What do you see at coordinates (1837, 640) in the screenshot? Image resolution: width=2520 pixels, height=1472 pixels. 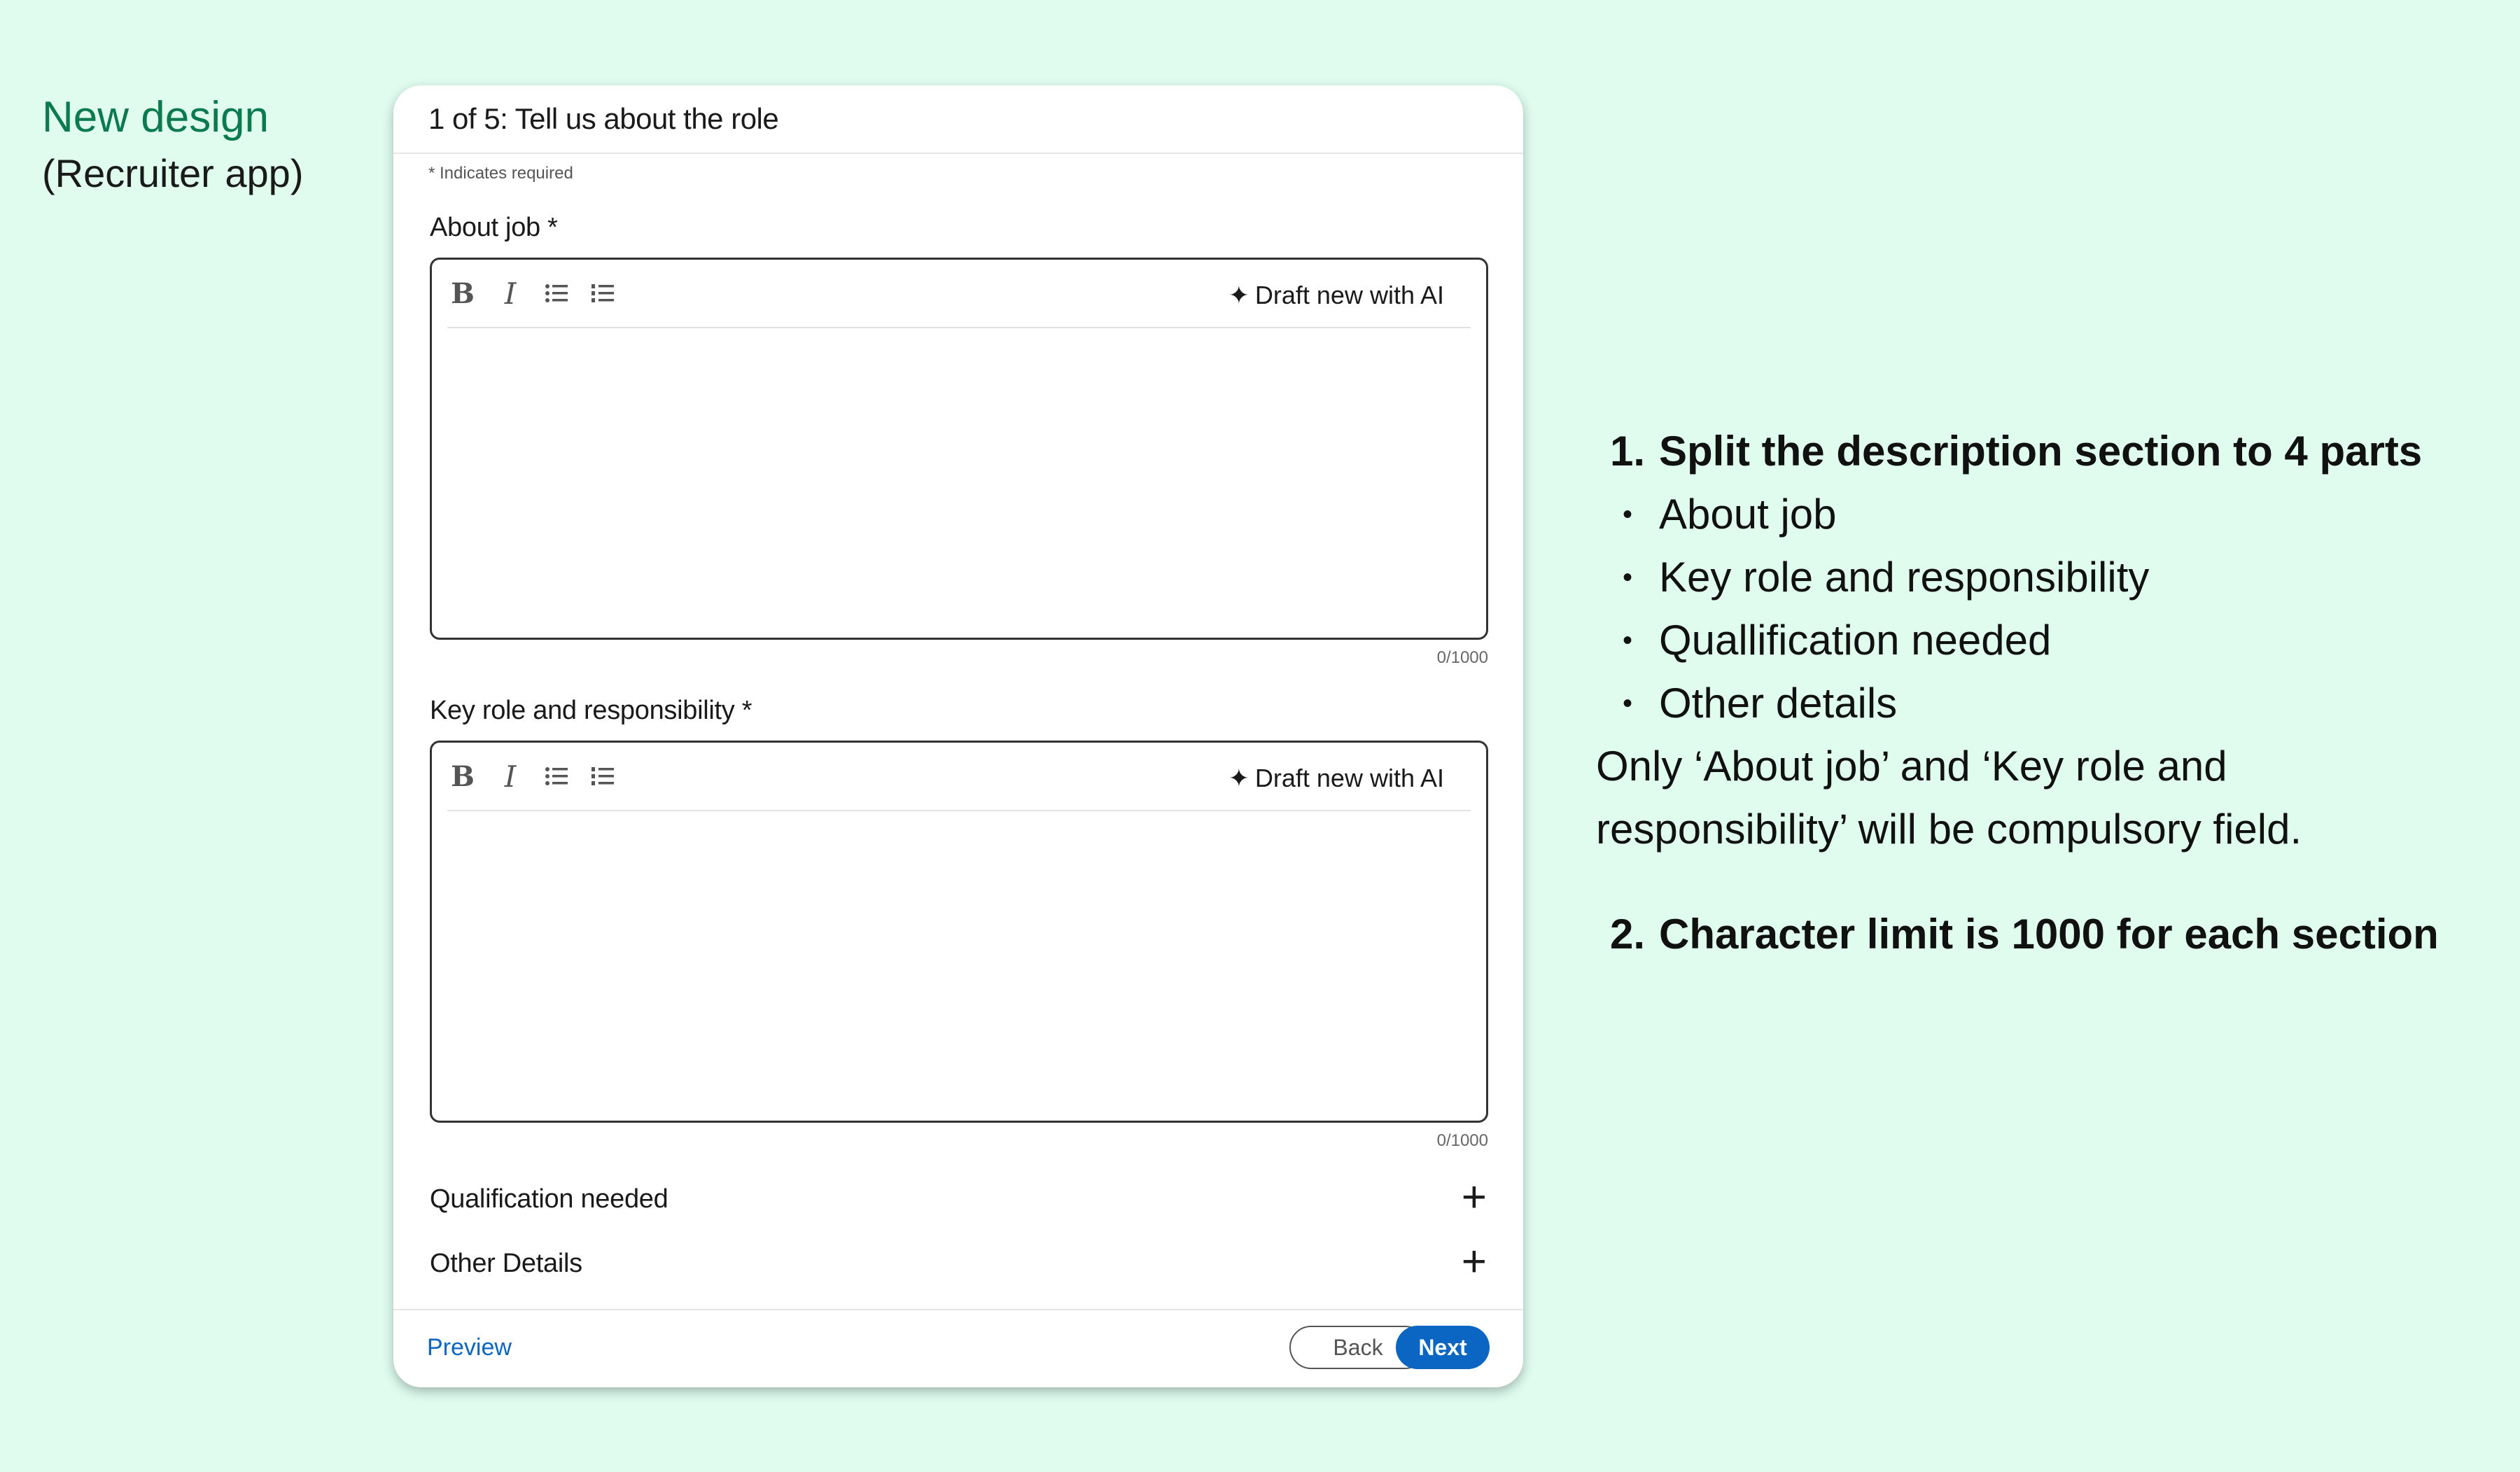 I see `list-item: • Quallification needed` at bounding box center [1837, 640].